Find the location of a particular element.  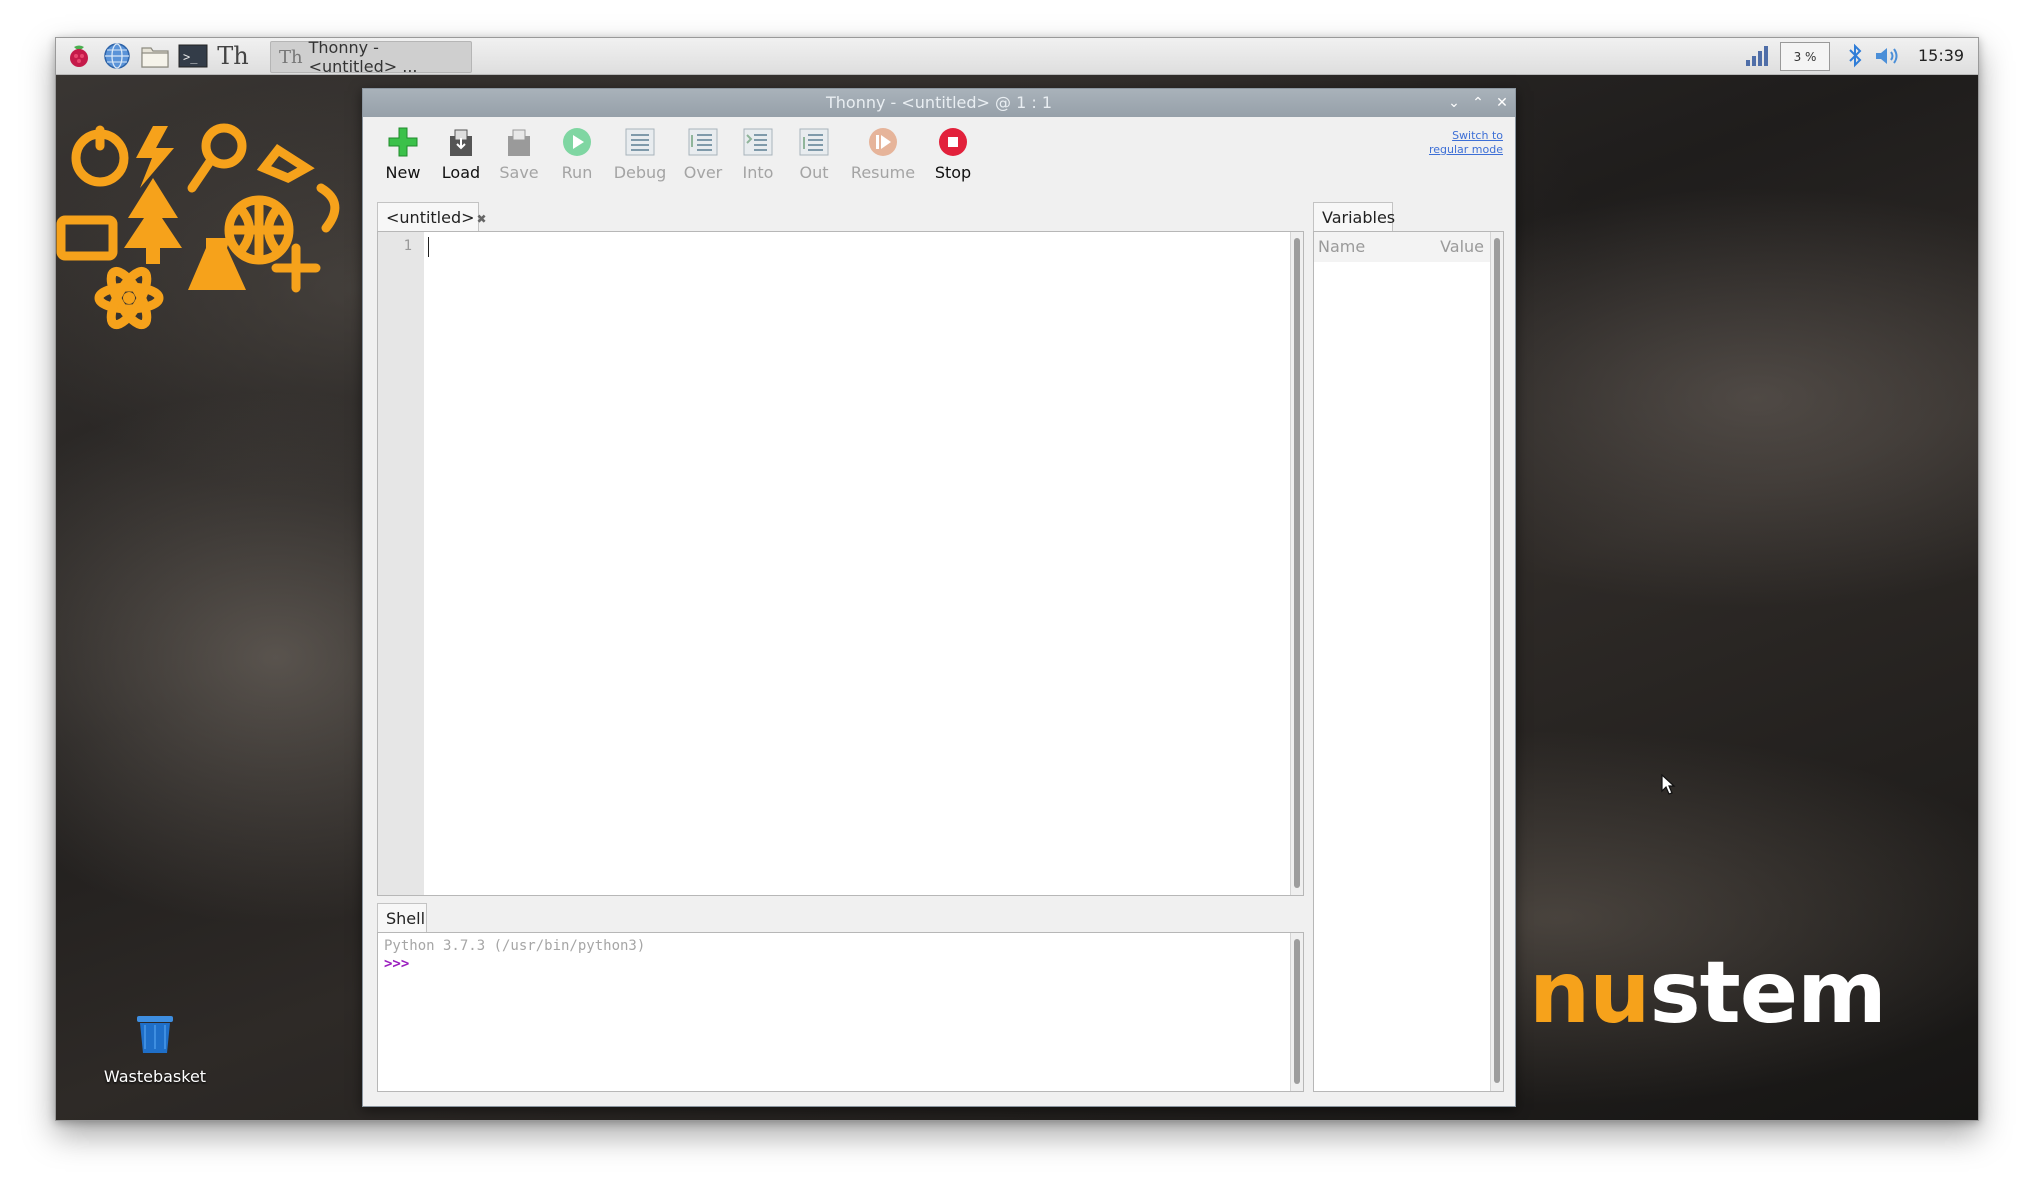

shell-console: Python 3.7.3 (/usr/bin/python3) >>> is located at coordinates (840, 1012).